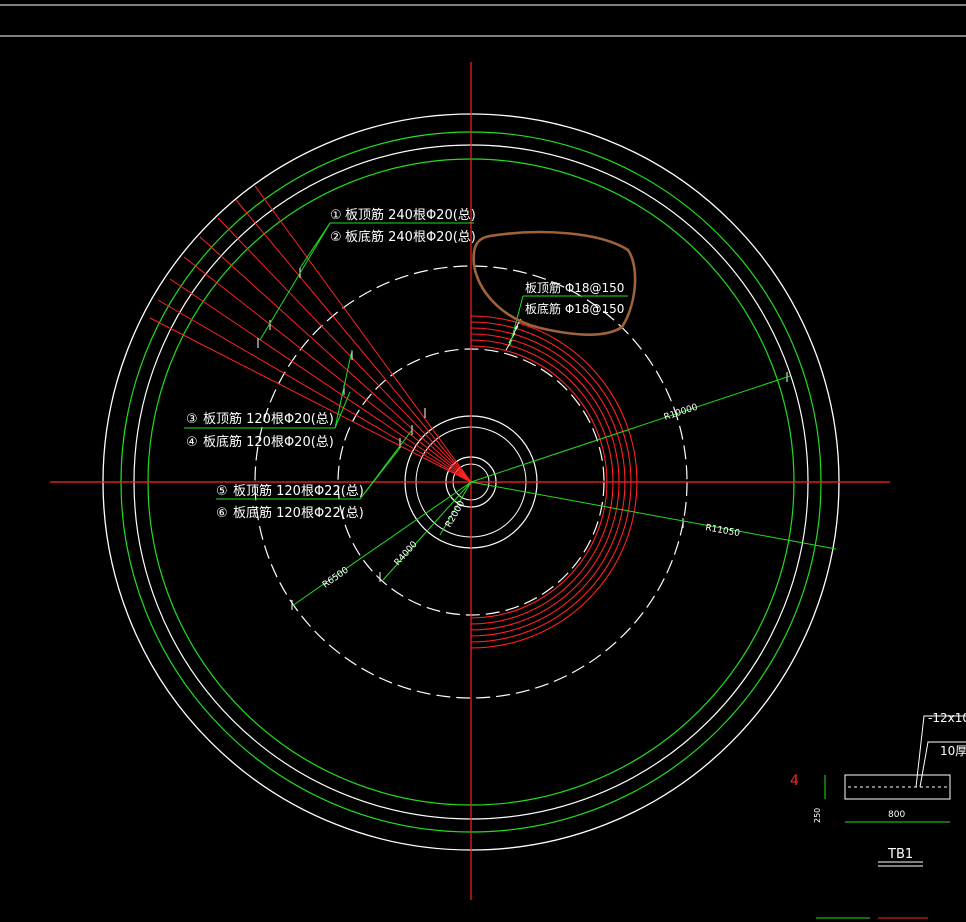  Describe the element at coordinates (455, 514) in the screenshot. I see `dim-r2000-text: R2000` at that location.